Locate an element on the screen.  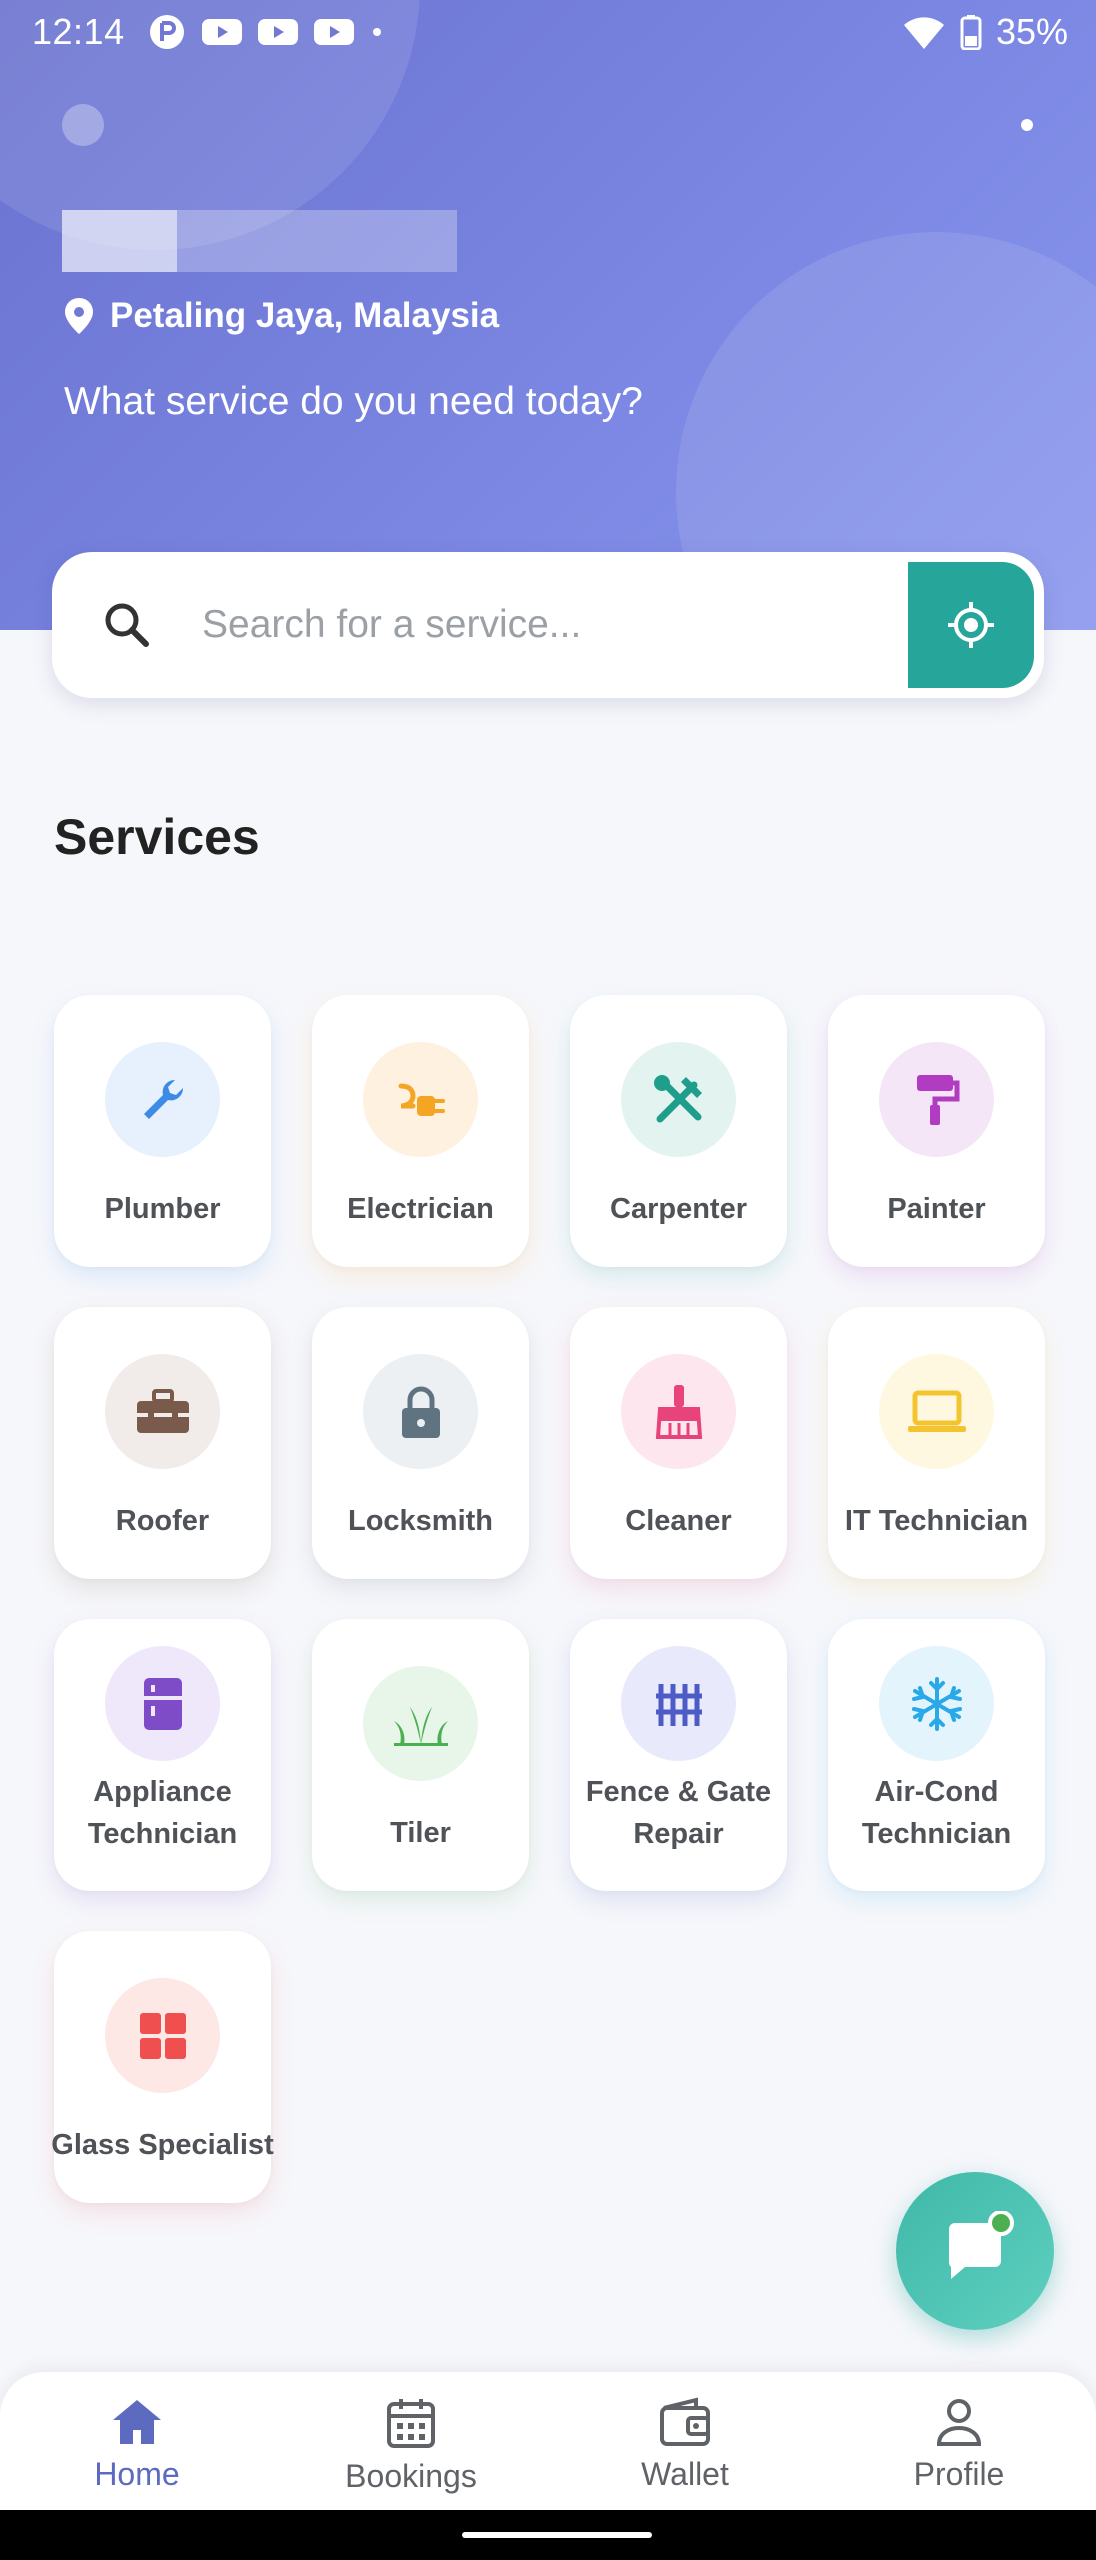
service-card-locksmith: Locksmith is located at coordinates (420, 1443).